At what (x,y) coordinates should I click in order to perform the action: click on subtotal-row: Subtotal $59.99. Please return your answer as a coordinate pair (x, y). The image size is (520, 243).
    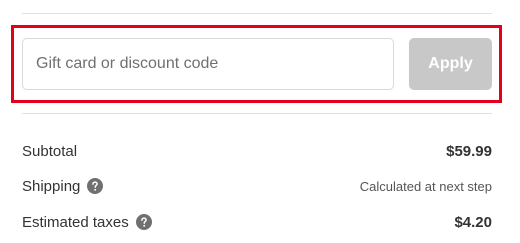
    Looking at the image, I should click on (257, 151).